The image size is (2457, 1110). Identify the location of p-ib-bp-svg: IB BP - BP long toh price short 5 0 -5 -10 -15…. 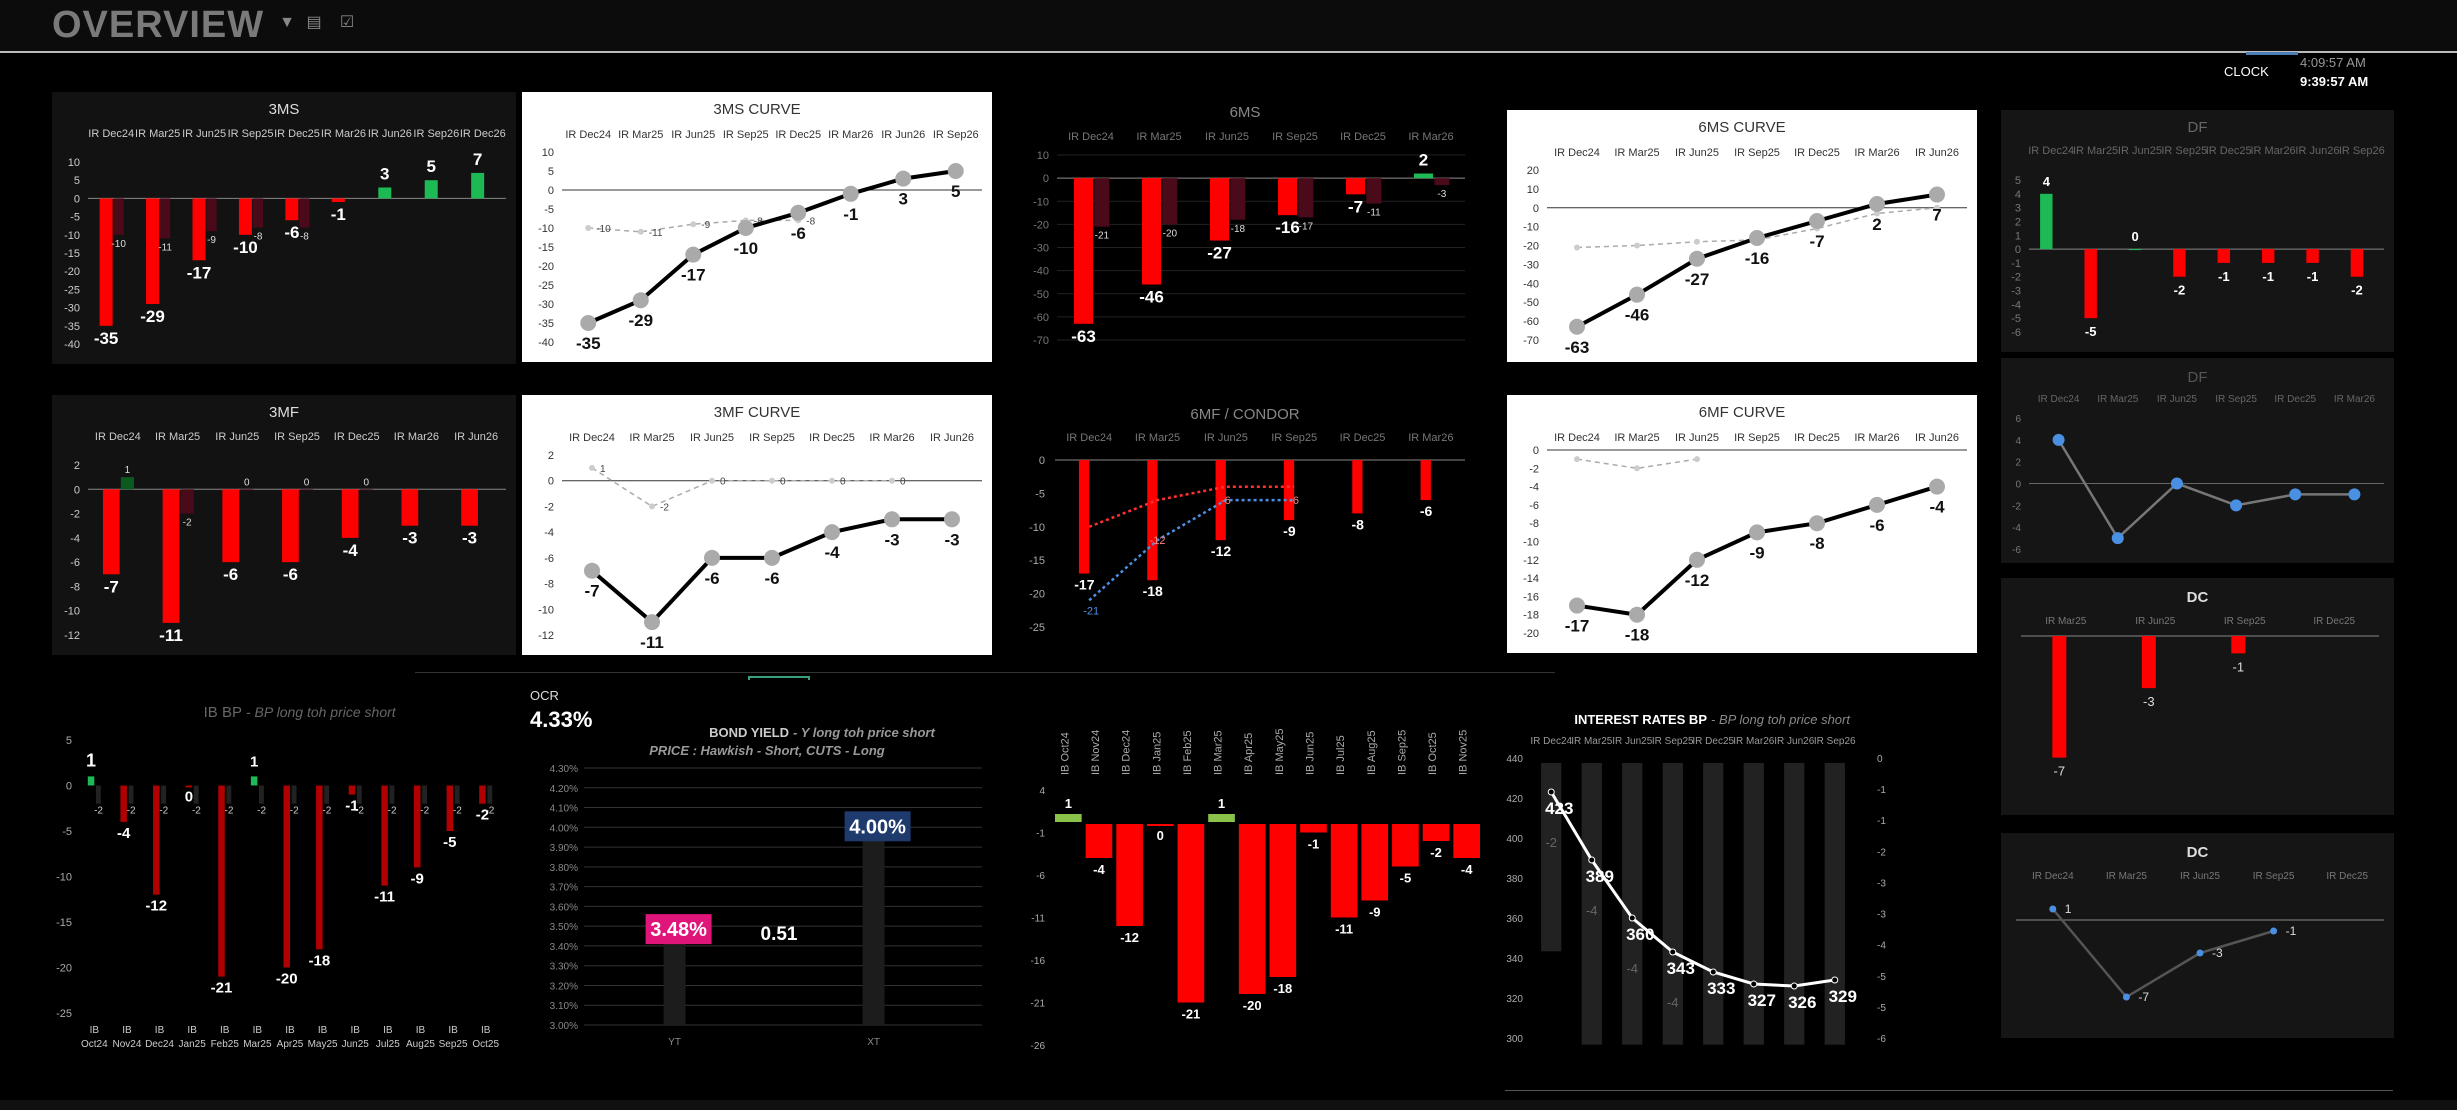
(282, 880).